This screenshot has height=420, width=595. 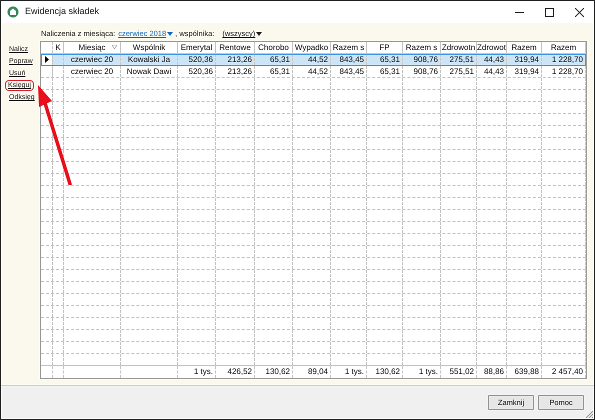 I want to click on total-cell: 88,86, so click(x=494, y=372).